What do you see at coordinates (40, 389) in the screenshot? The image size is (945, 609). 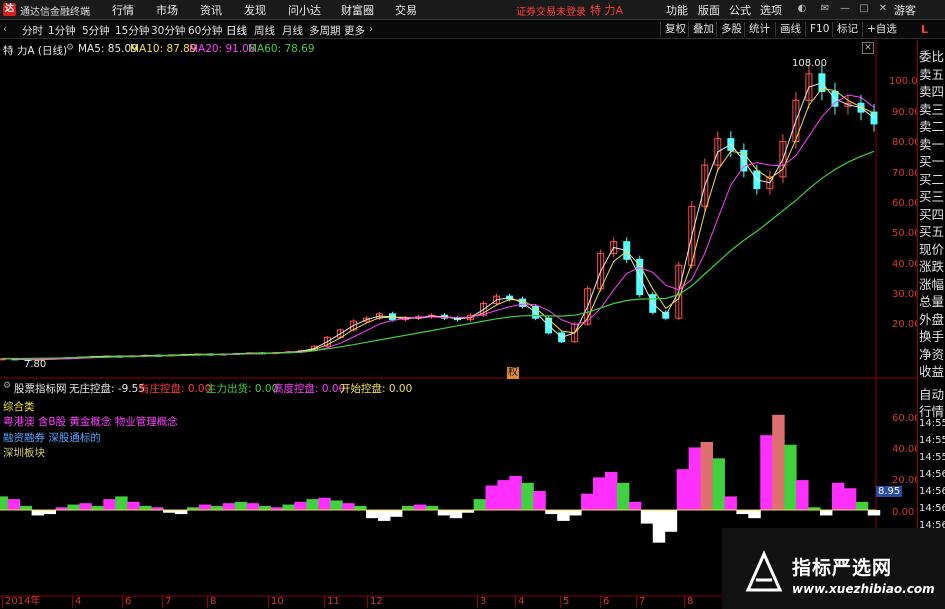 I see `indicator-title: 股票指标网` at bounding box center [40, 389].